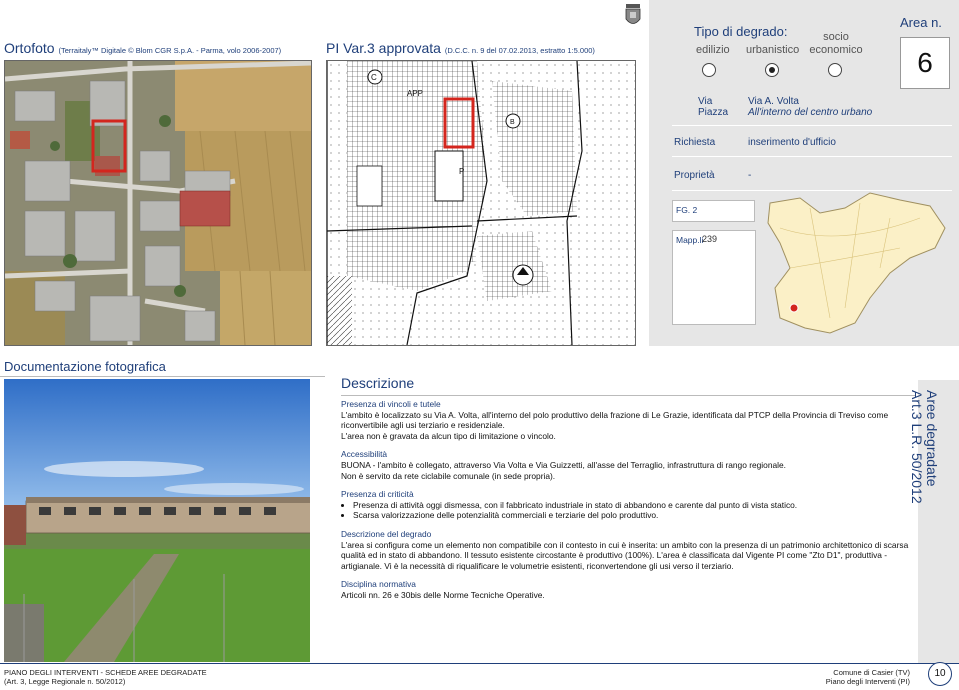 The image size is (959, 690). Describe the element at coordinates (633, 16) in the screenshot. I see `municipal-coat-of-arms-icon` at that location.